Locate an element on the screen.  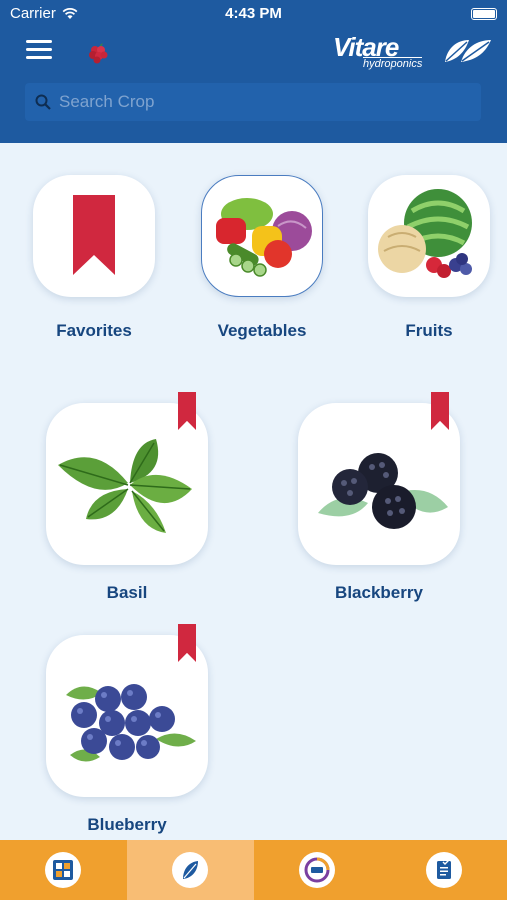
tab-notes is located at coordinates (443, 870).